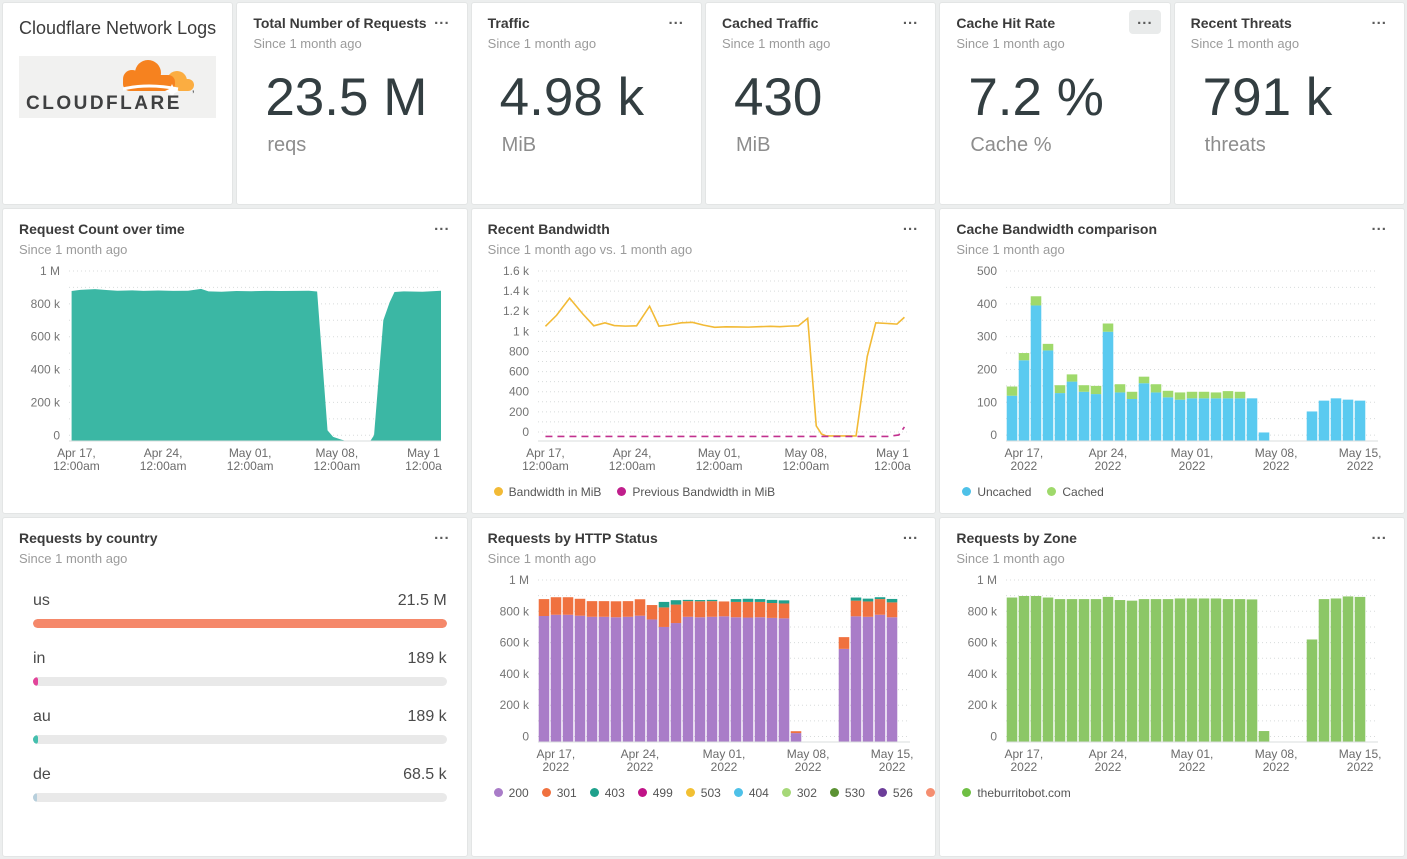  Describe the element at coordinates (566, 792) in the screenshot. I see `legend-label: 301` at that location.